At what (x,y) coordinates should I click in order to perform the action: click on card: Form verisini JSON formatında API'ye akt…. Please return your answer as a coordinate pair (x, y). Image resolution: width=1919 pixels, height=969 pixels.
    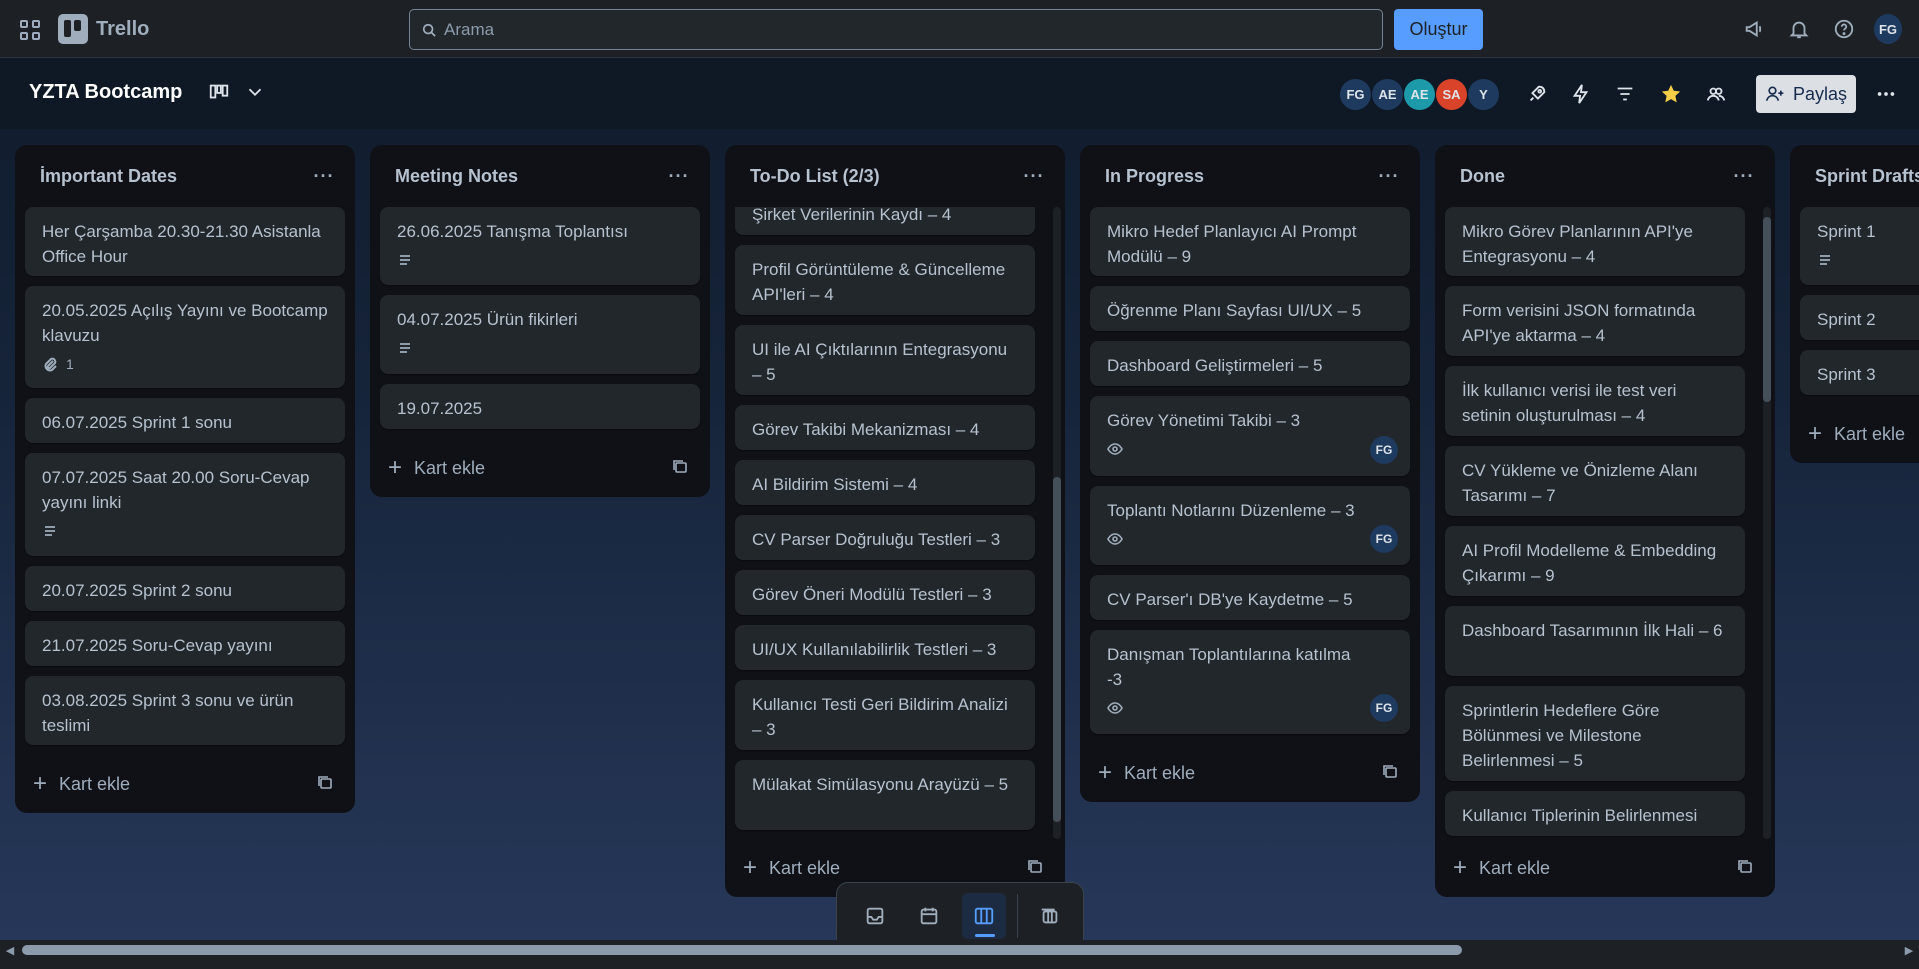
    Looking at the image, I should click on (1595, 321).